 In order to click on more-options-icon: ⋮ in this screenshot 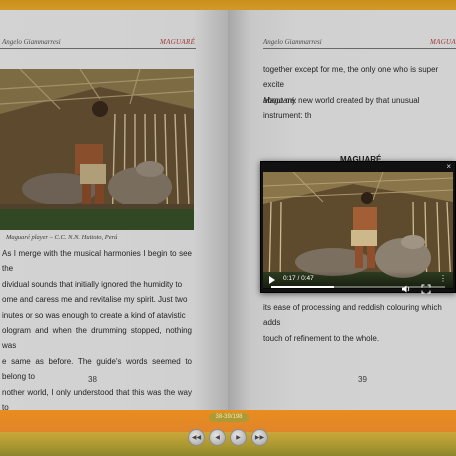, I will do `click(443, 279)`.